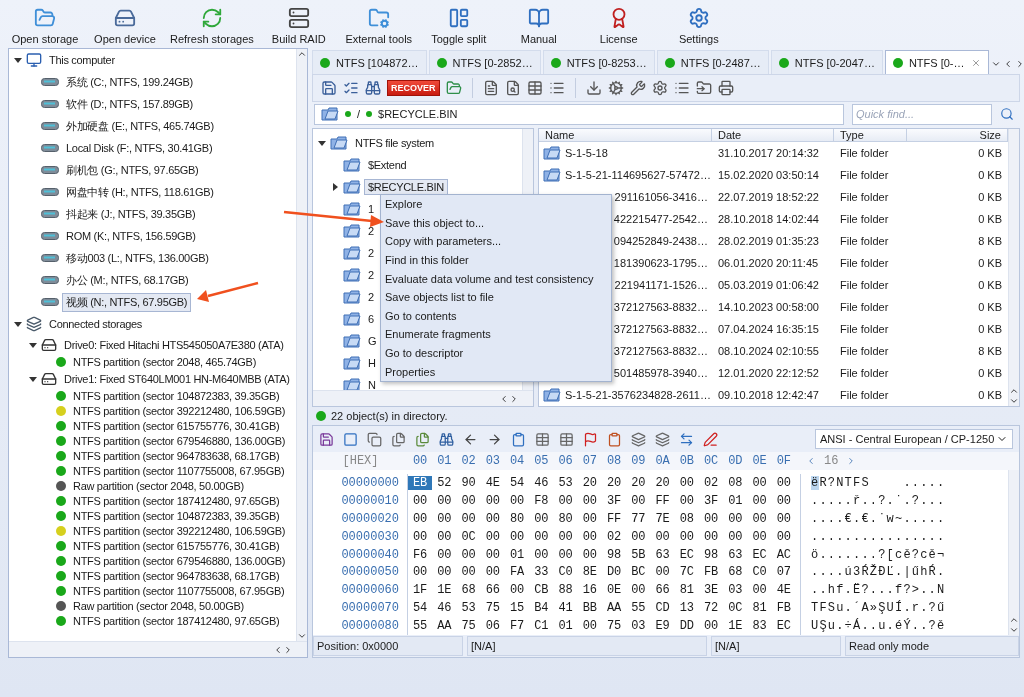  I want to click on wrench-icon, so click(637, 88).